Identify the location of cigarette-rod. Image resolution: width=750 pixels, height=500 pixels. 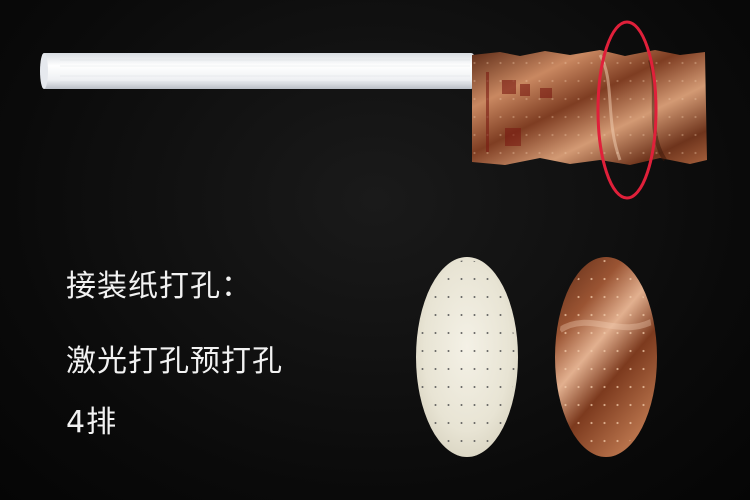
(257, 71).